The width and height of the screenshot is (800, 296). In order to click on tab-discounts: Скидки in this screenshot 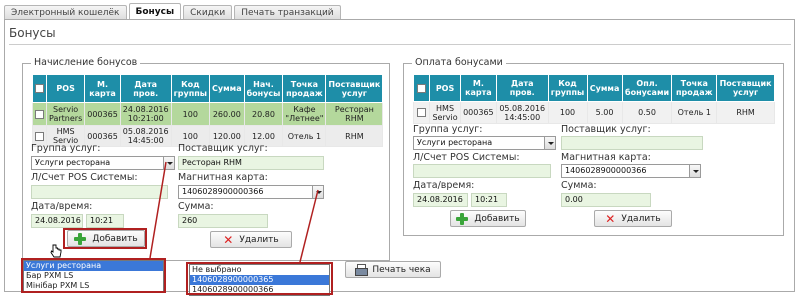, I will do `click(208, 12)`.